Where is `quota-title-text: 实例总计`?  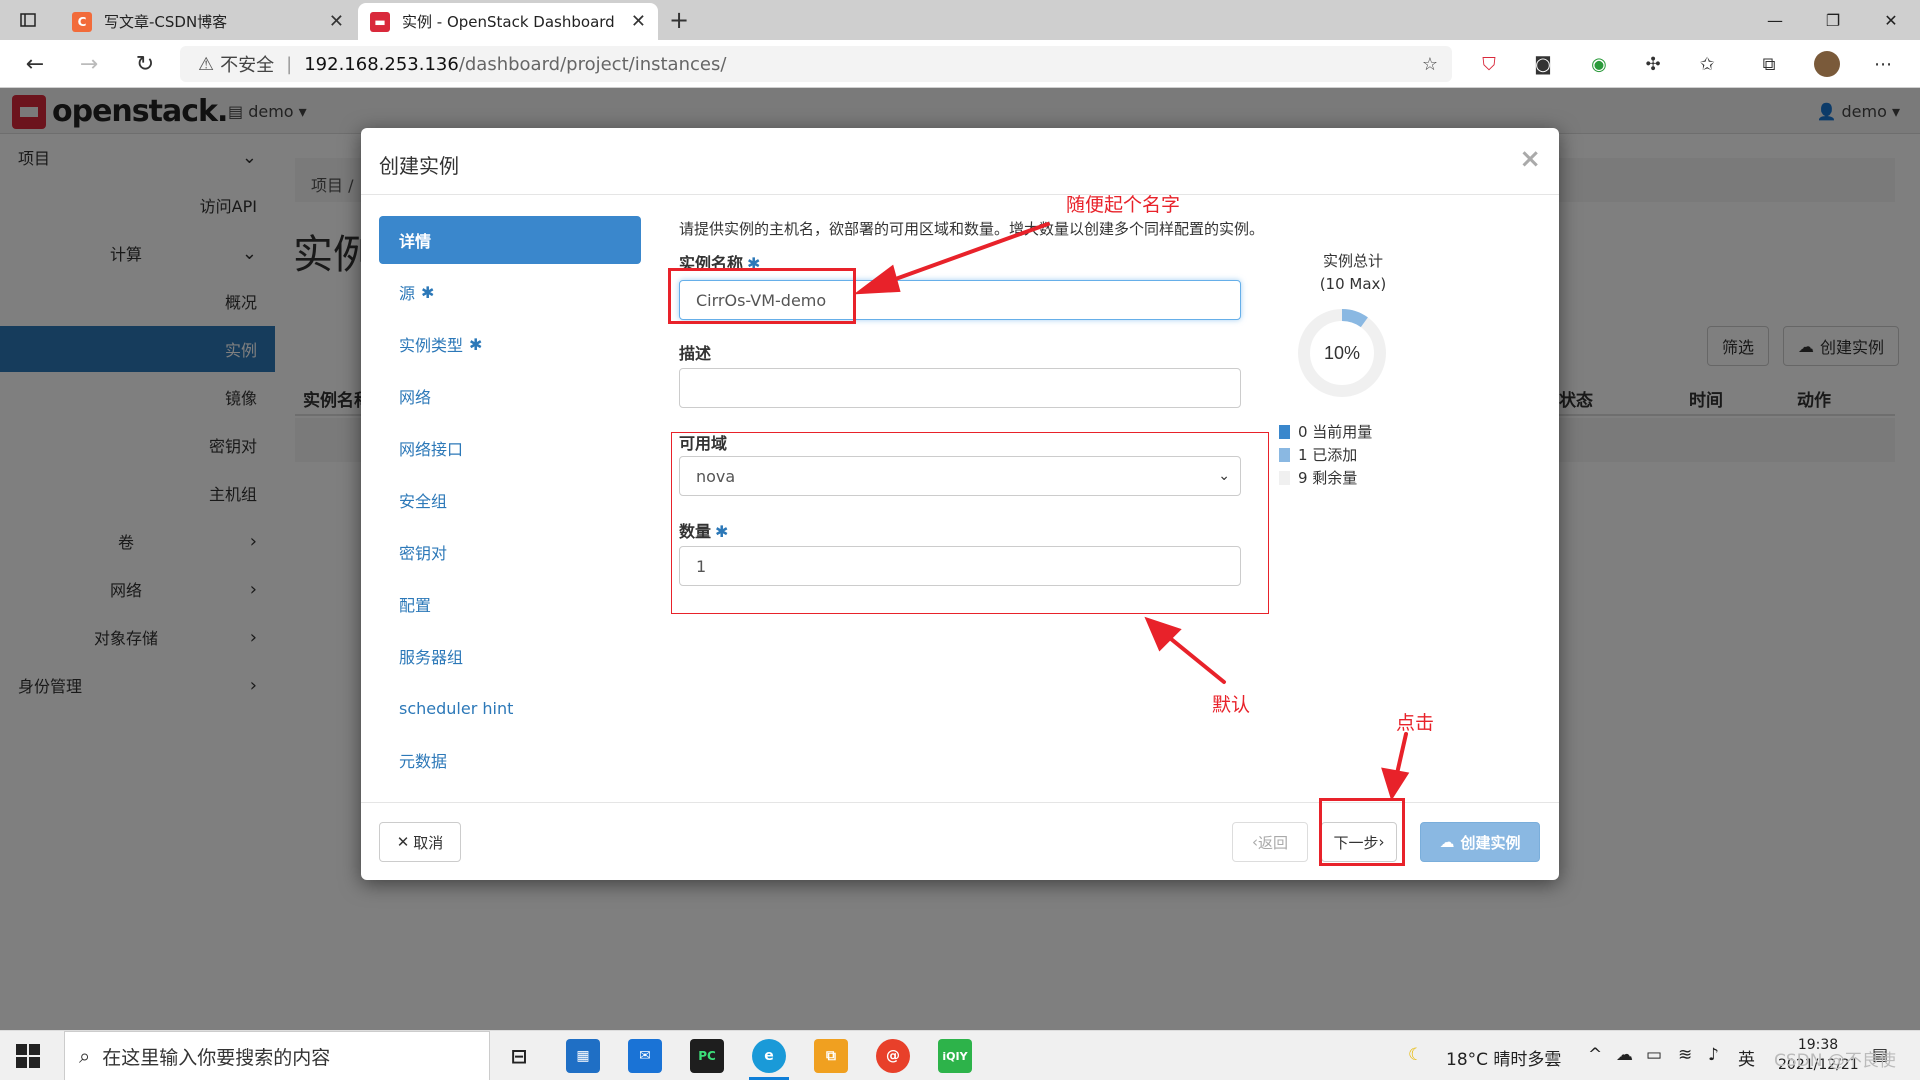 quota-title-text: 实例总计 is located at coordinates (1352, 261).